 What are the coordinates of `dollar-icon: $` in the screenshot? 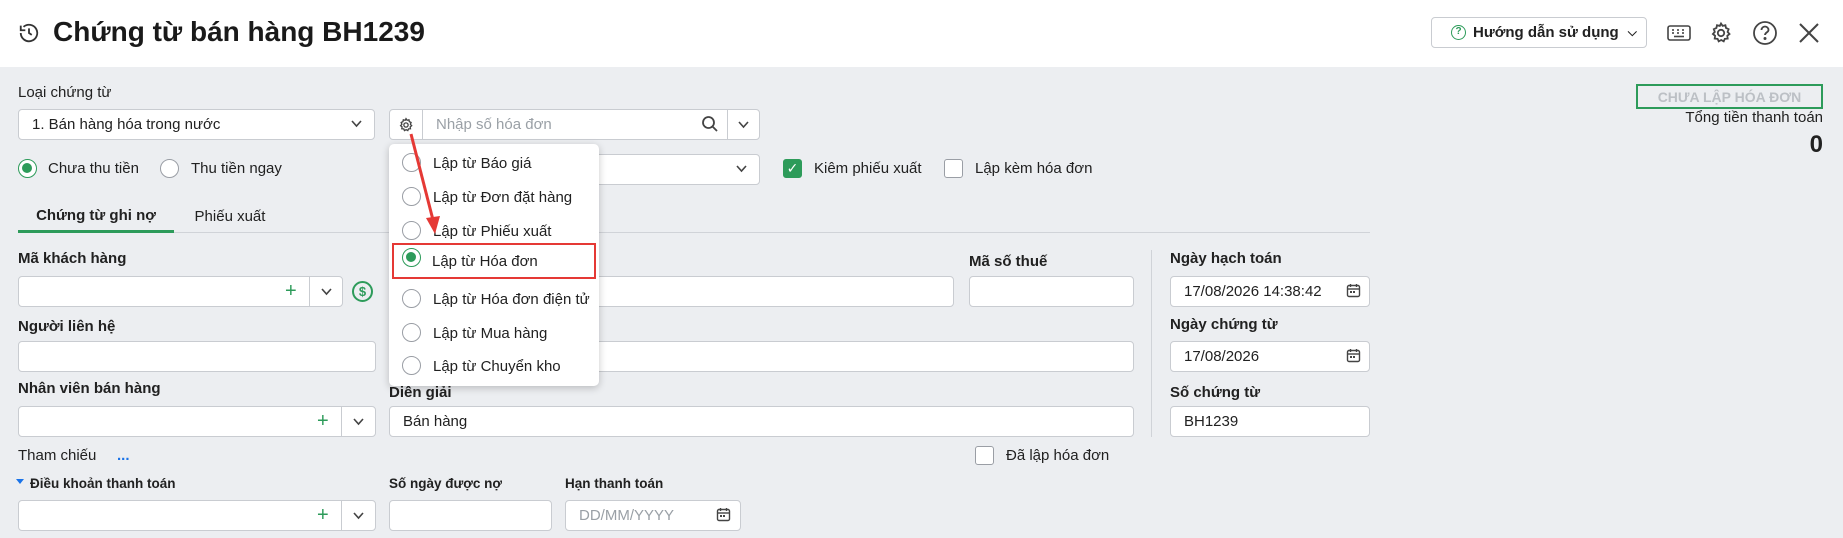 It's located at (362, 291).